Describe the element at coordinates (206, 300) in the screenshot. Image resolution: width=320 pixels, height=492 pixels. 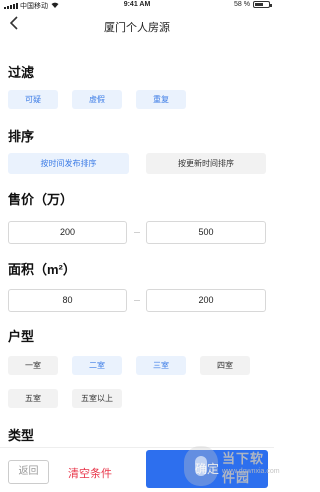
I see `area-max-input: 200` at that location.